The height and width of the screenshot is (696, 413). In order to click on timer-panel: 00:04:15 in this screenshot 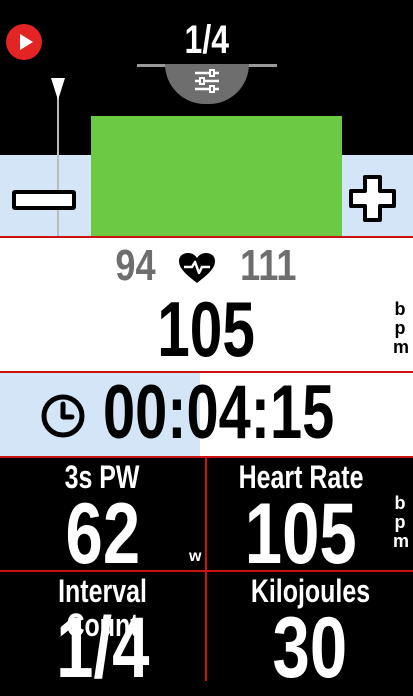, I will do `click(206, 413)`.